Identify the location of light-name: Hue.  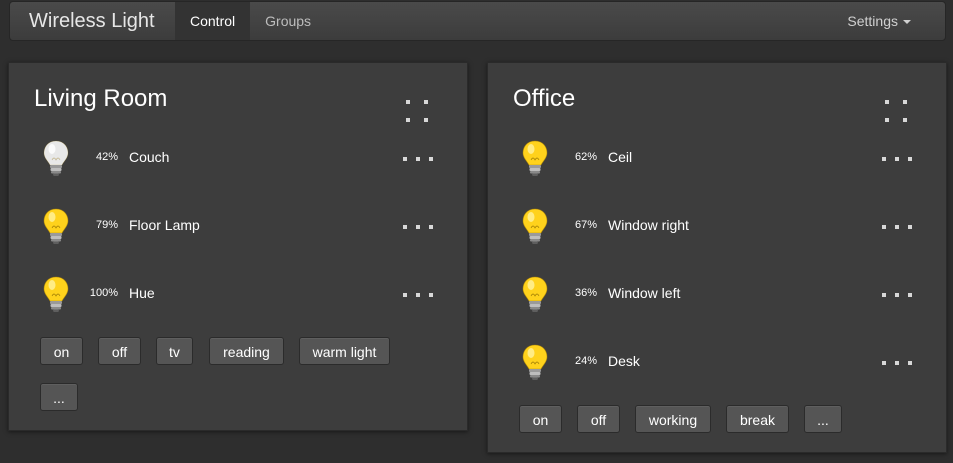
(142, 293).